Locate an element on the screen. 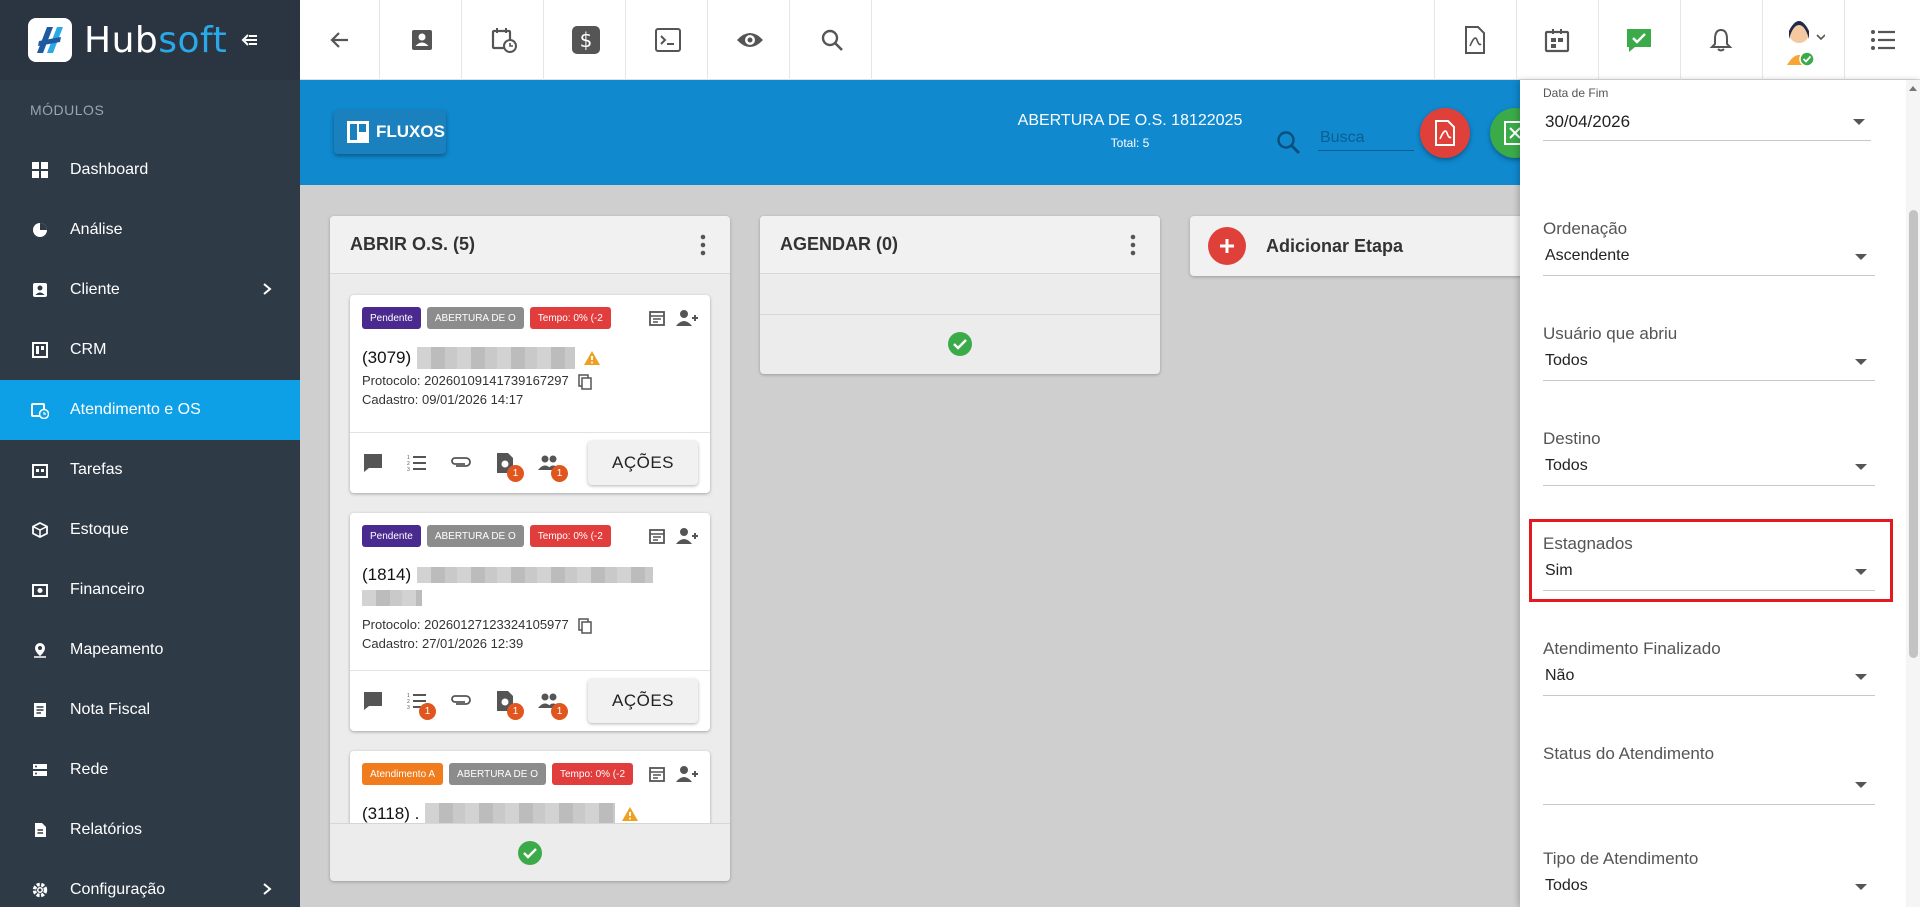  search-button is located at coordinates (832, 40).